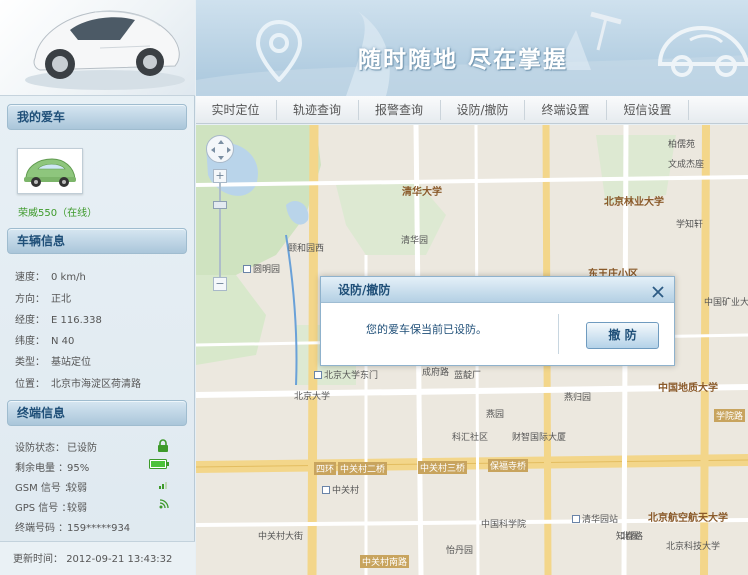  Describe the element at coordinates (312, 397) in the screenshot. I see `map-label: 北京大学` at that location.